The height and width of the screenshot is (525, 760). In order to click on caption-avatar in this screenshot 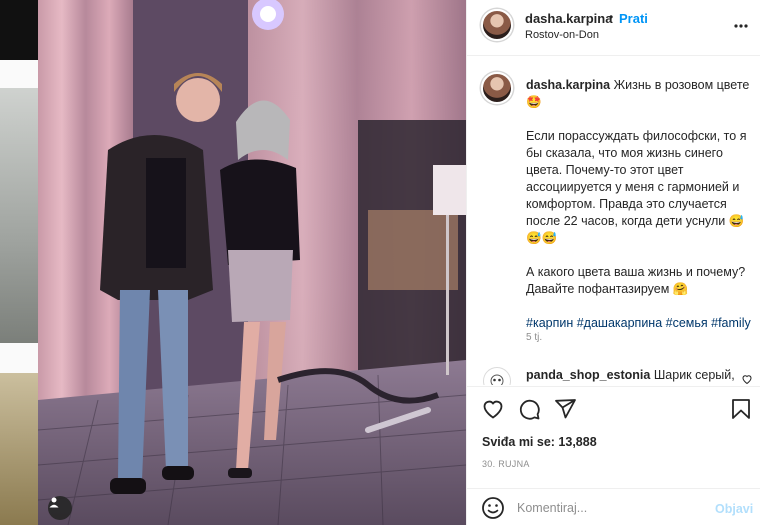, I will do `click(497, 88)`.